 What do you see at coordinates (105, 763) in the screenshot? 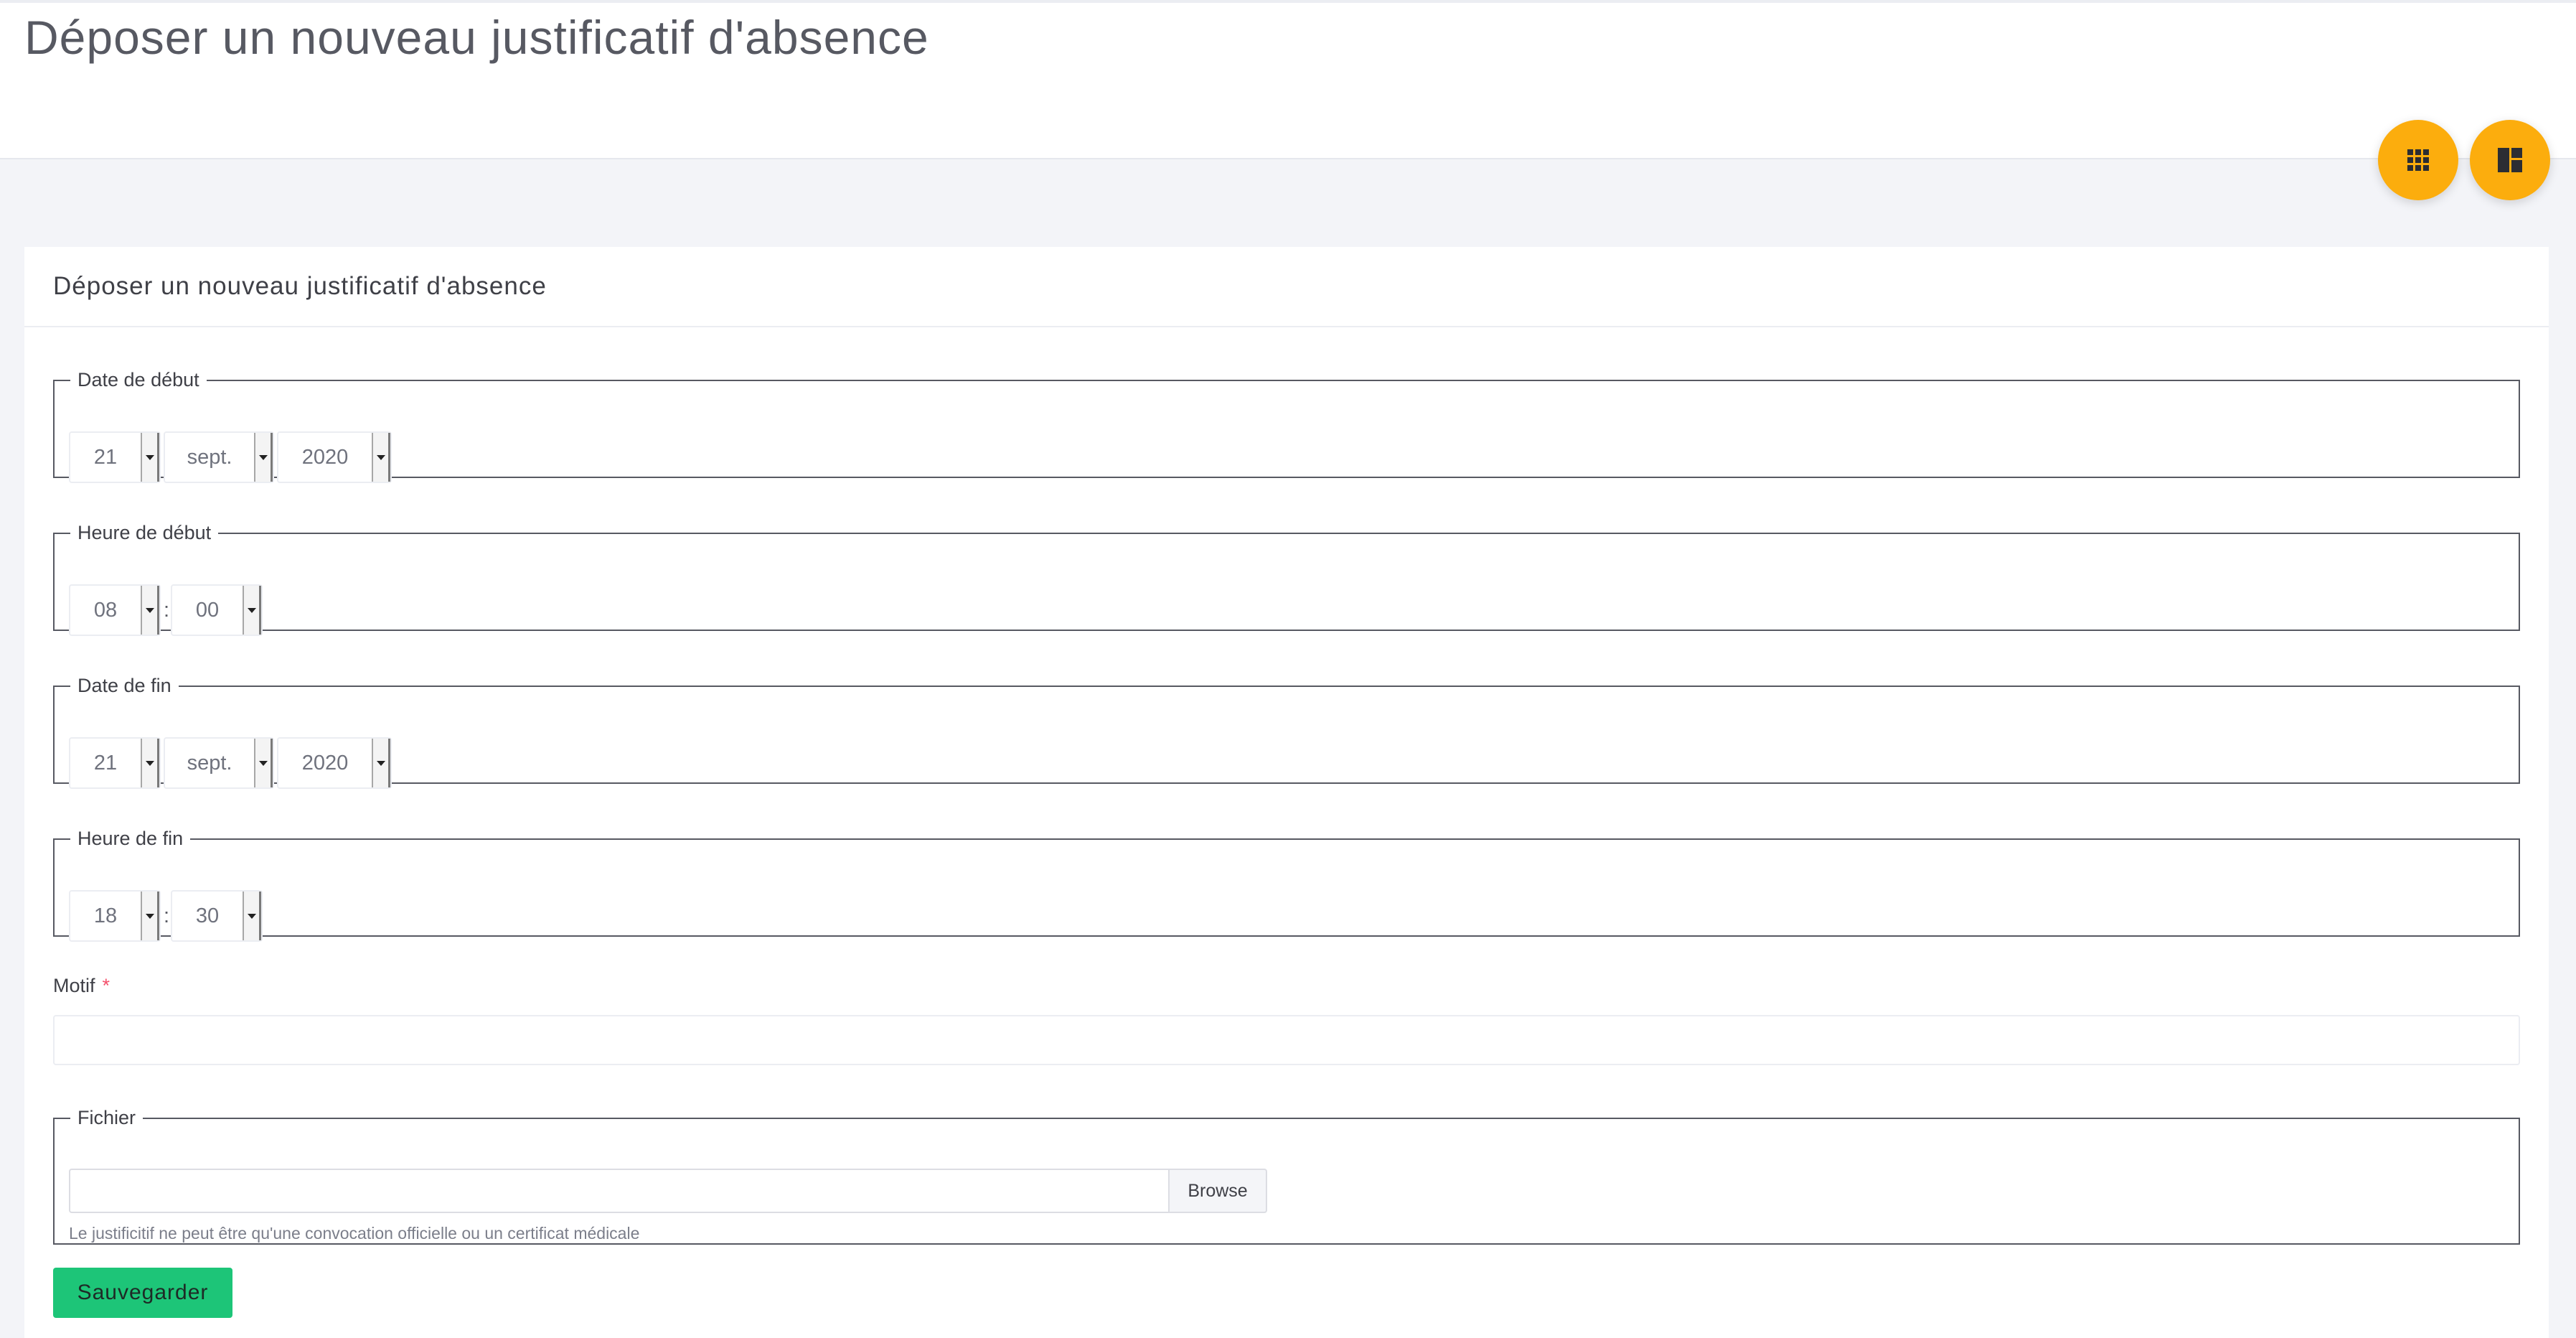
I see `end-day-value: 21` at bounding box center [105, 763].